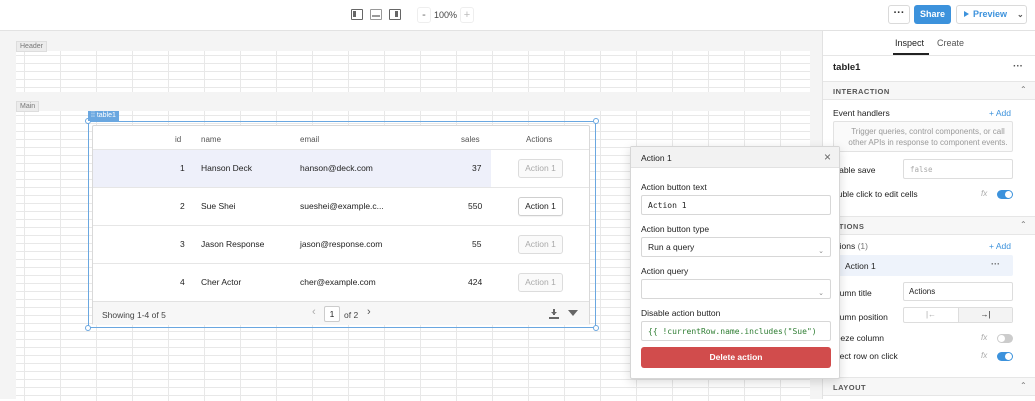  What do you see at coordinates (923, 265) in the screenshot?
I see `action-list-item: Action 1 ···` at bounding box center [923, 265].